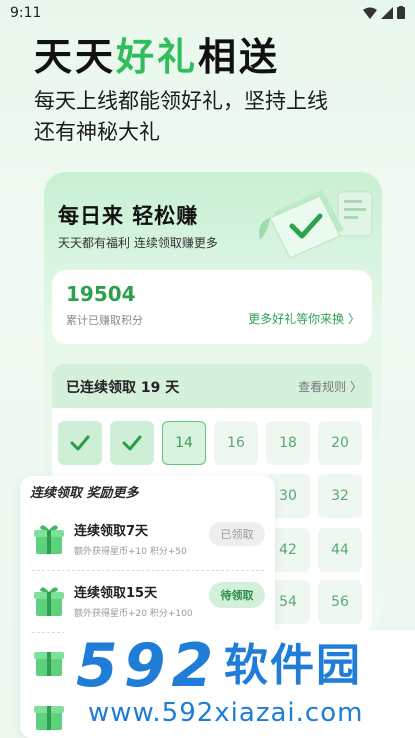 The width and height of the screenshot is (415, 738). Describe the element at coordinates (133, 614) in the screenshot. I see `reward-detail: 额外获得星币+20 积分+100` at that location.